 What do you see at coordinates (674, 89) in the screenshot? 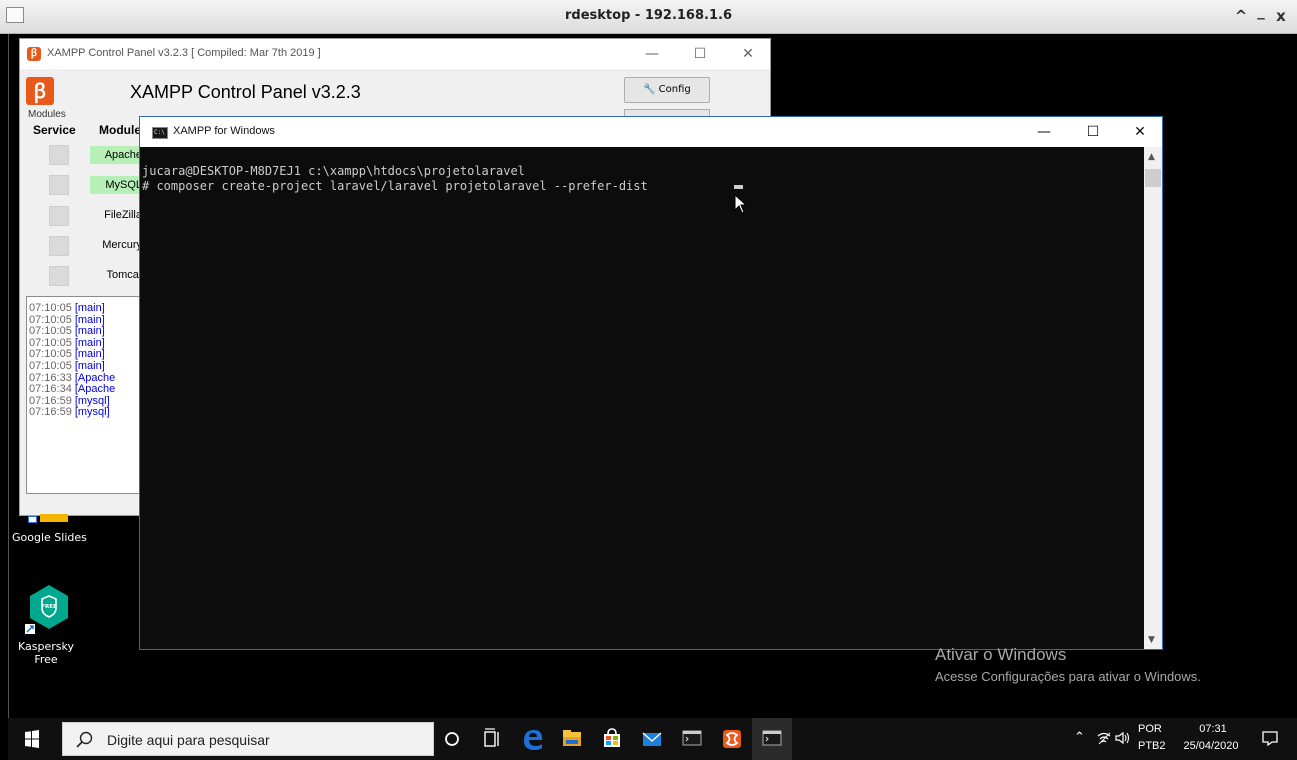
I see `config-label: Config` at bounding box center [674, 89].